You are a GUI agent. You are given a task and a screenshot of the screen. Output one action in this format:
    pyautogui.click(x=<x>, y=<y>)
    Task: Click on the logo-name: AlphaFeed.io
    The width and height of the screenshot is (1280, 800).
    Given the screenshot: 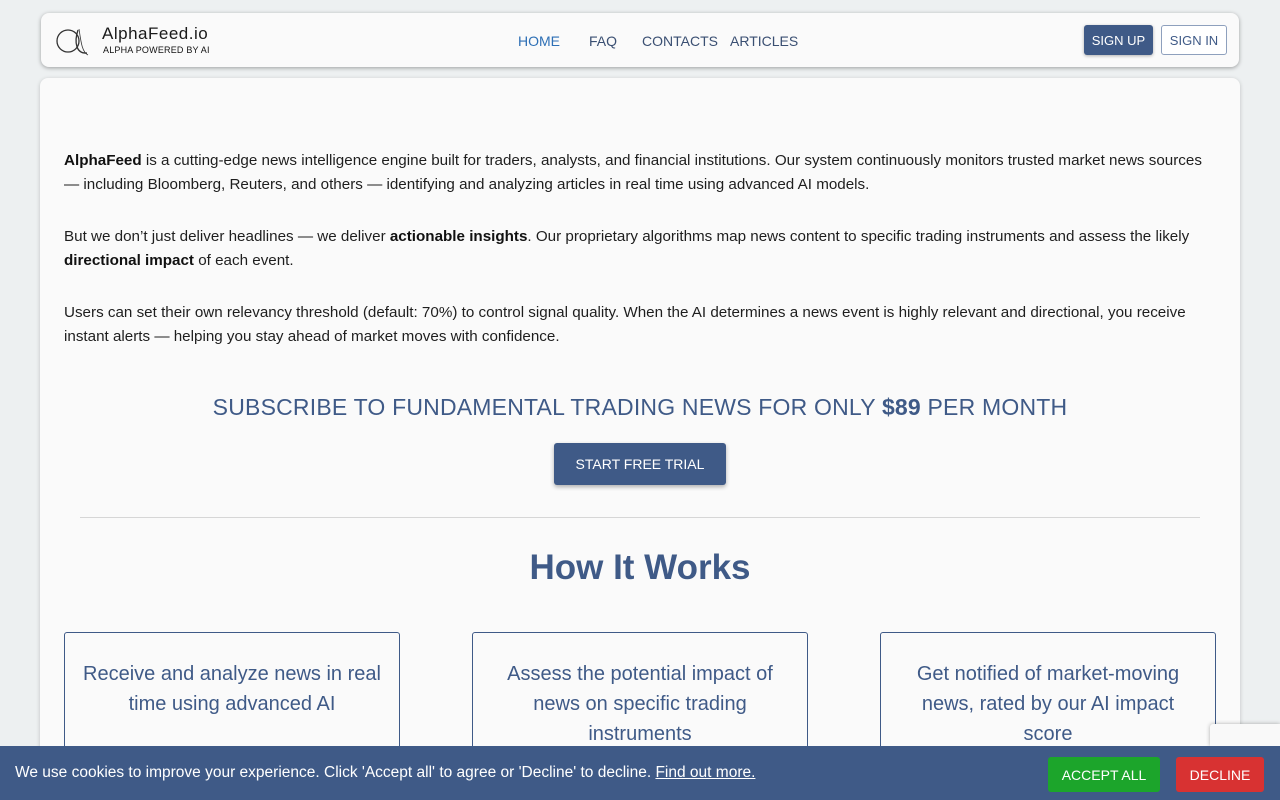 What is the action you would take?
    pyautogui.click(x=155, y=33)
    